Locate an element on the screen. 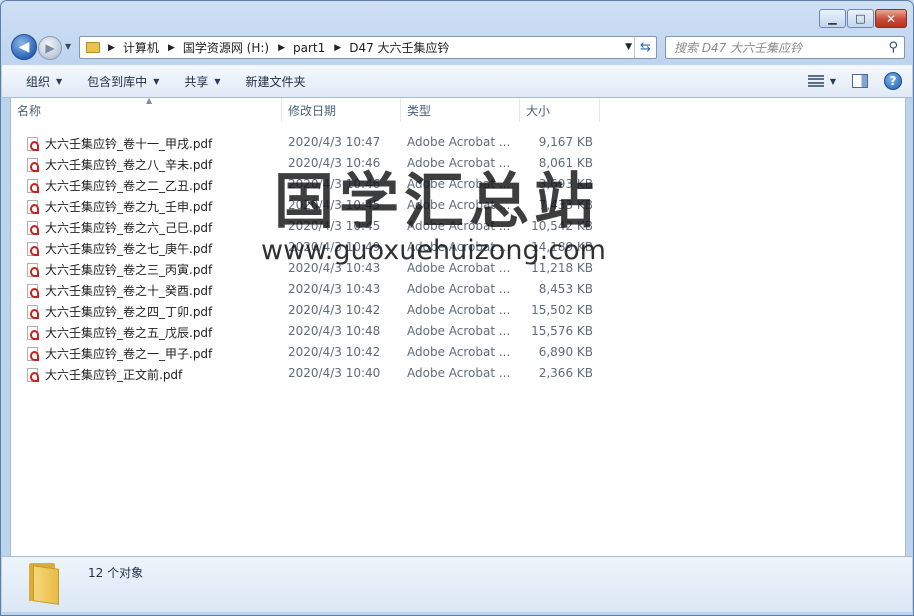 This screenshot has width=914, height=616. refresh-icon: ⇆ is located at coordinates (645, 47).